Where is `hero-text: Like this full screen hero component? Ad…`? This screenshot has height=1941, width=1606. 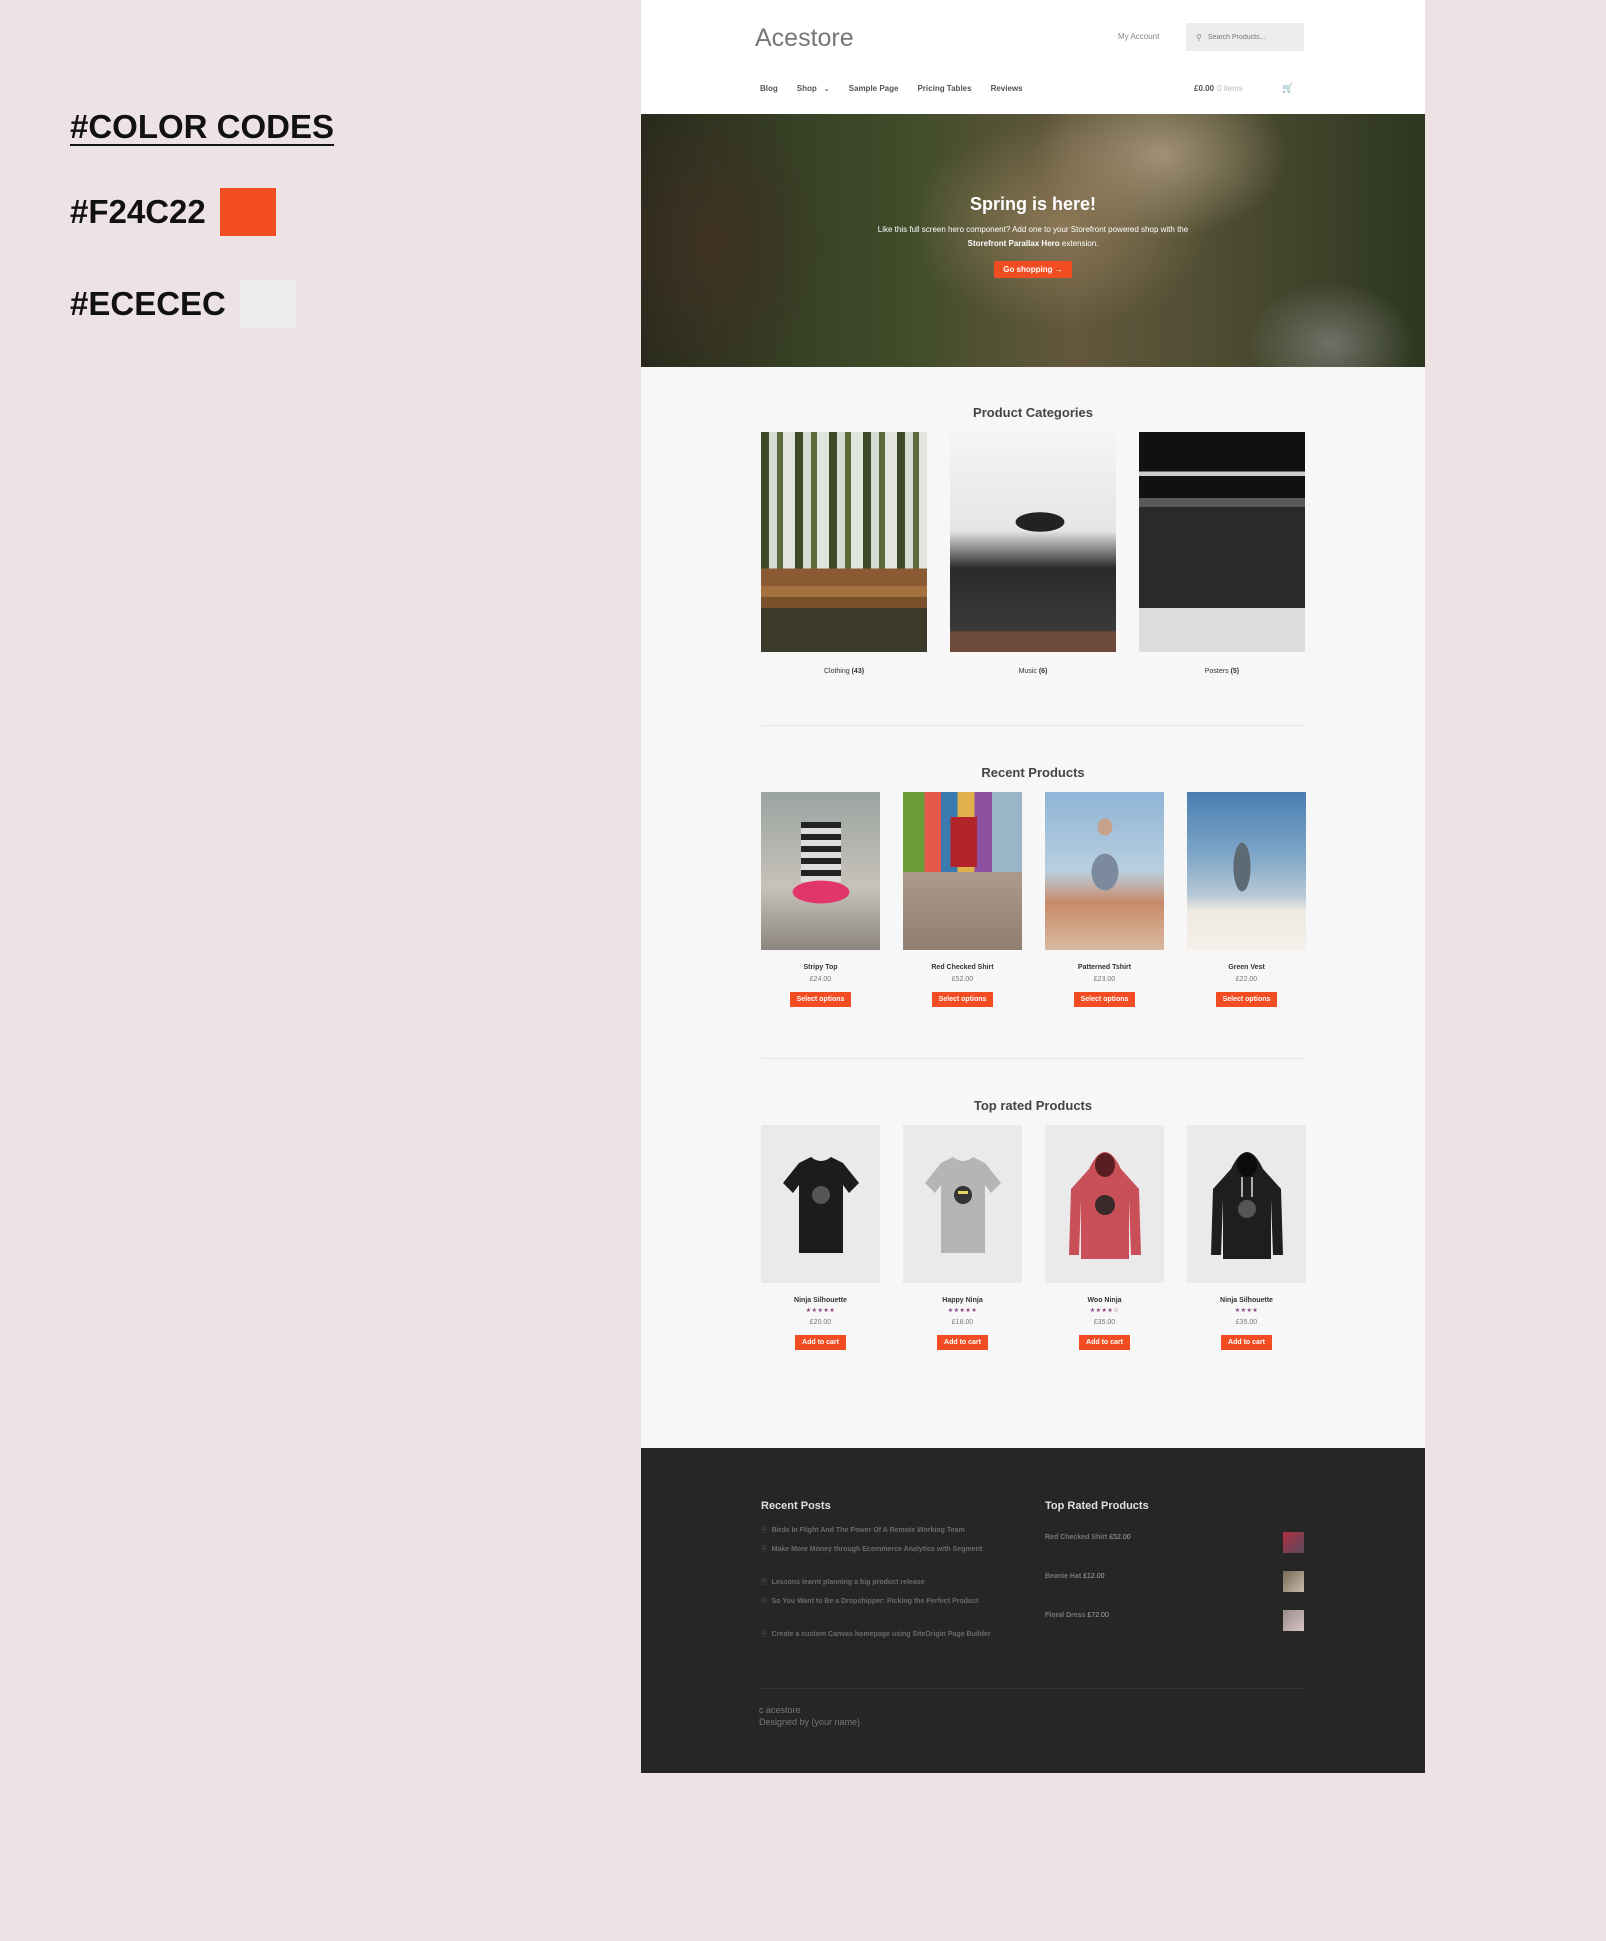 hero-text: Like this full screen hero component? Ad… is located at coordinates (1033, 237).